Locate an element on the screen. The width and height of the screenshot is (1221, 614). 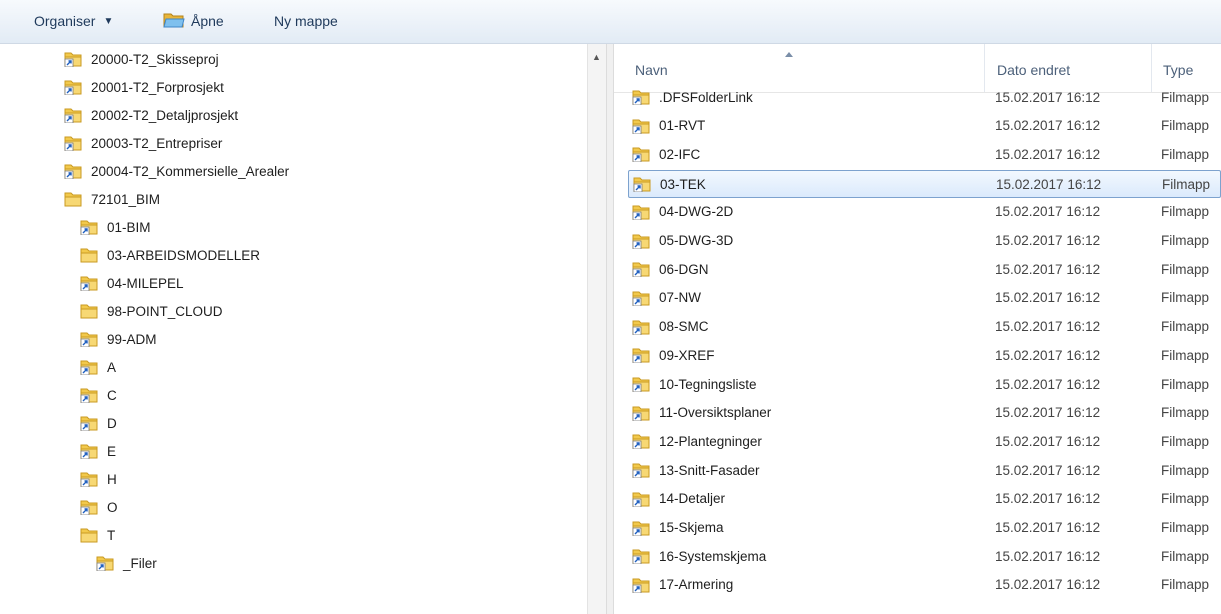
column-header-name: Navn is located at coordinates (651, 70).